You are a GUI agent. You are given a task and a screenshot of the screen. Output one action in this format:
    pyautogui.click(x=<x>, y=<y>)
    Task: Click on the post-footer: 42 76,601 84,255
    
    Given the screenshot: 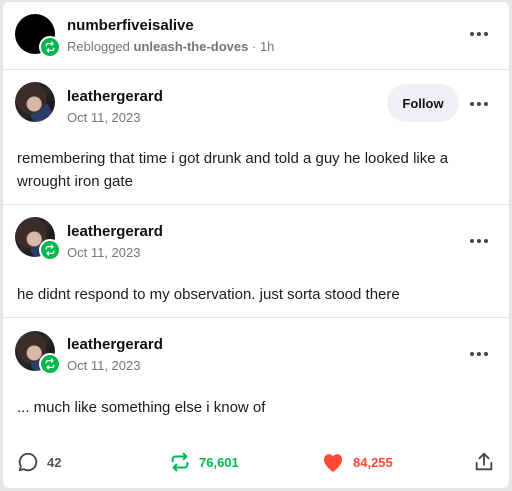 What is the action you would take?
    pyautogui.click(x=256, y=462)
    